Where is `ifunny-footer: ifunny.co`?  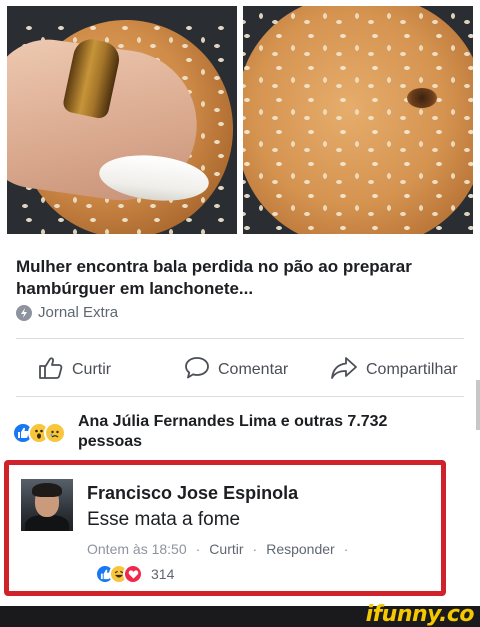
ifunny-footer: ifunny.co is located at coordinates (240, 614).